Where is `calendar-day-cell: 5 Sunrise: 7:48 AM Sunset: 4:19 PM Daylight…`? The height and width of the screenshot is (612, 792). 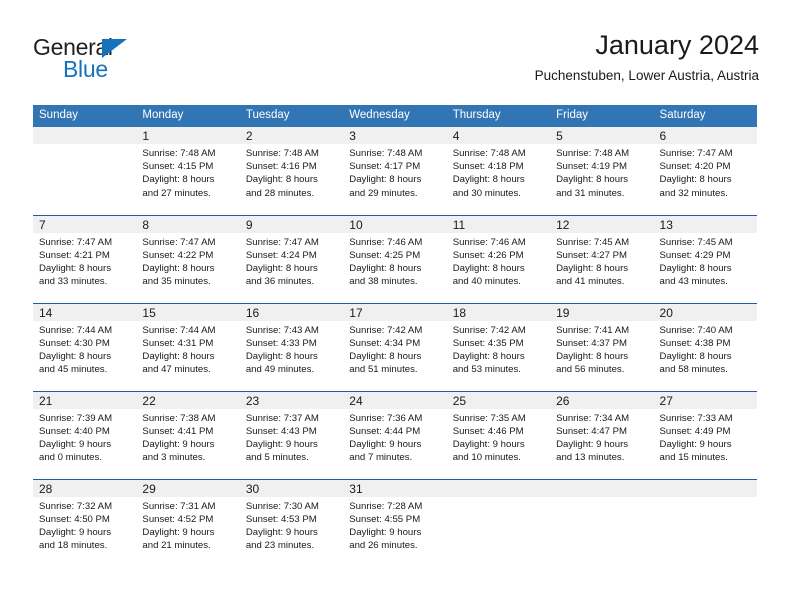
calendar-day-cell: 5 Sunrise: 7:48 AM Sunset: 4:19 PM Daylight… is located at coordinates (602, 171).